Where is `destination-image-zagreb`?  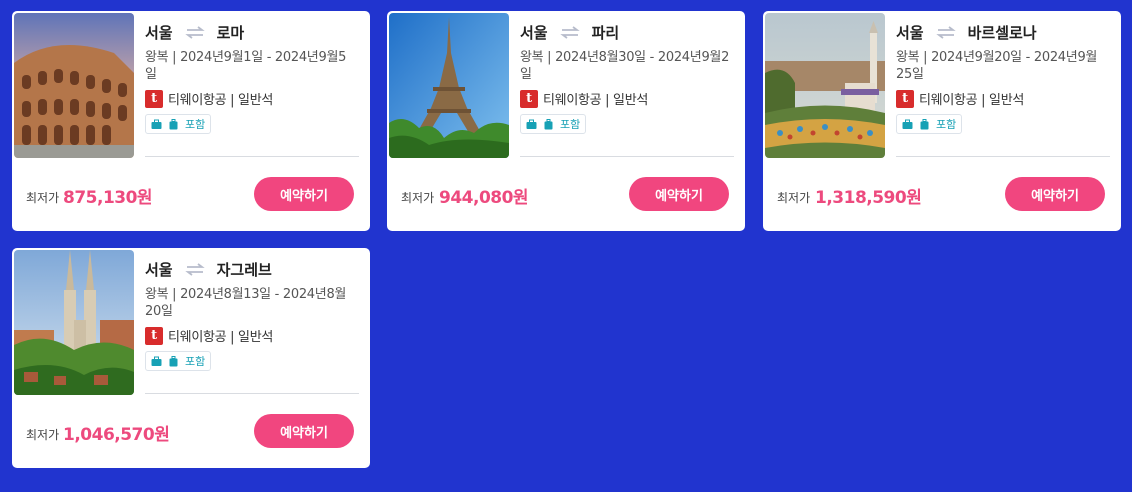 destination-image-zagreb is located at coordinates (74, 322).